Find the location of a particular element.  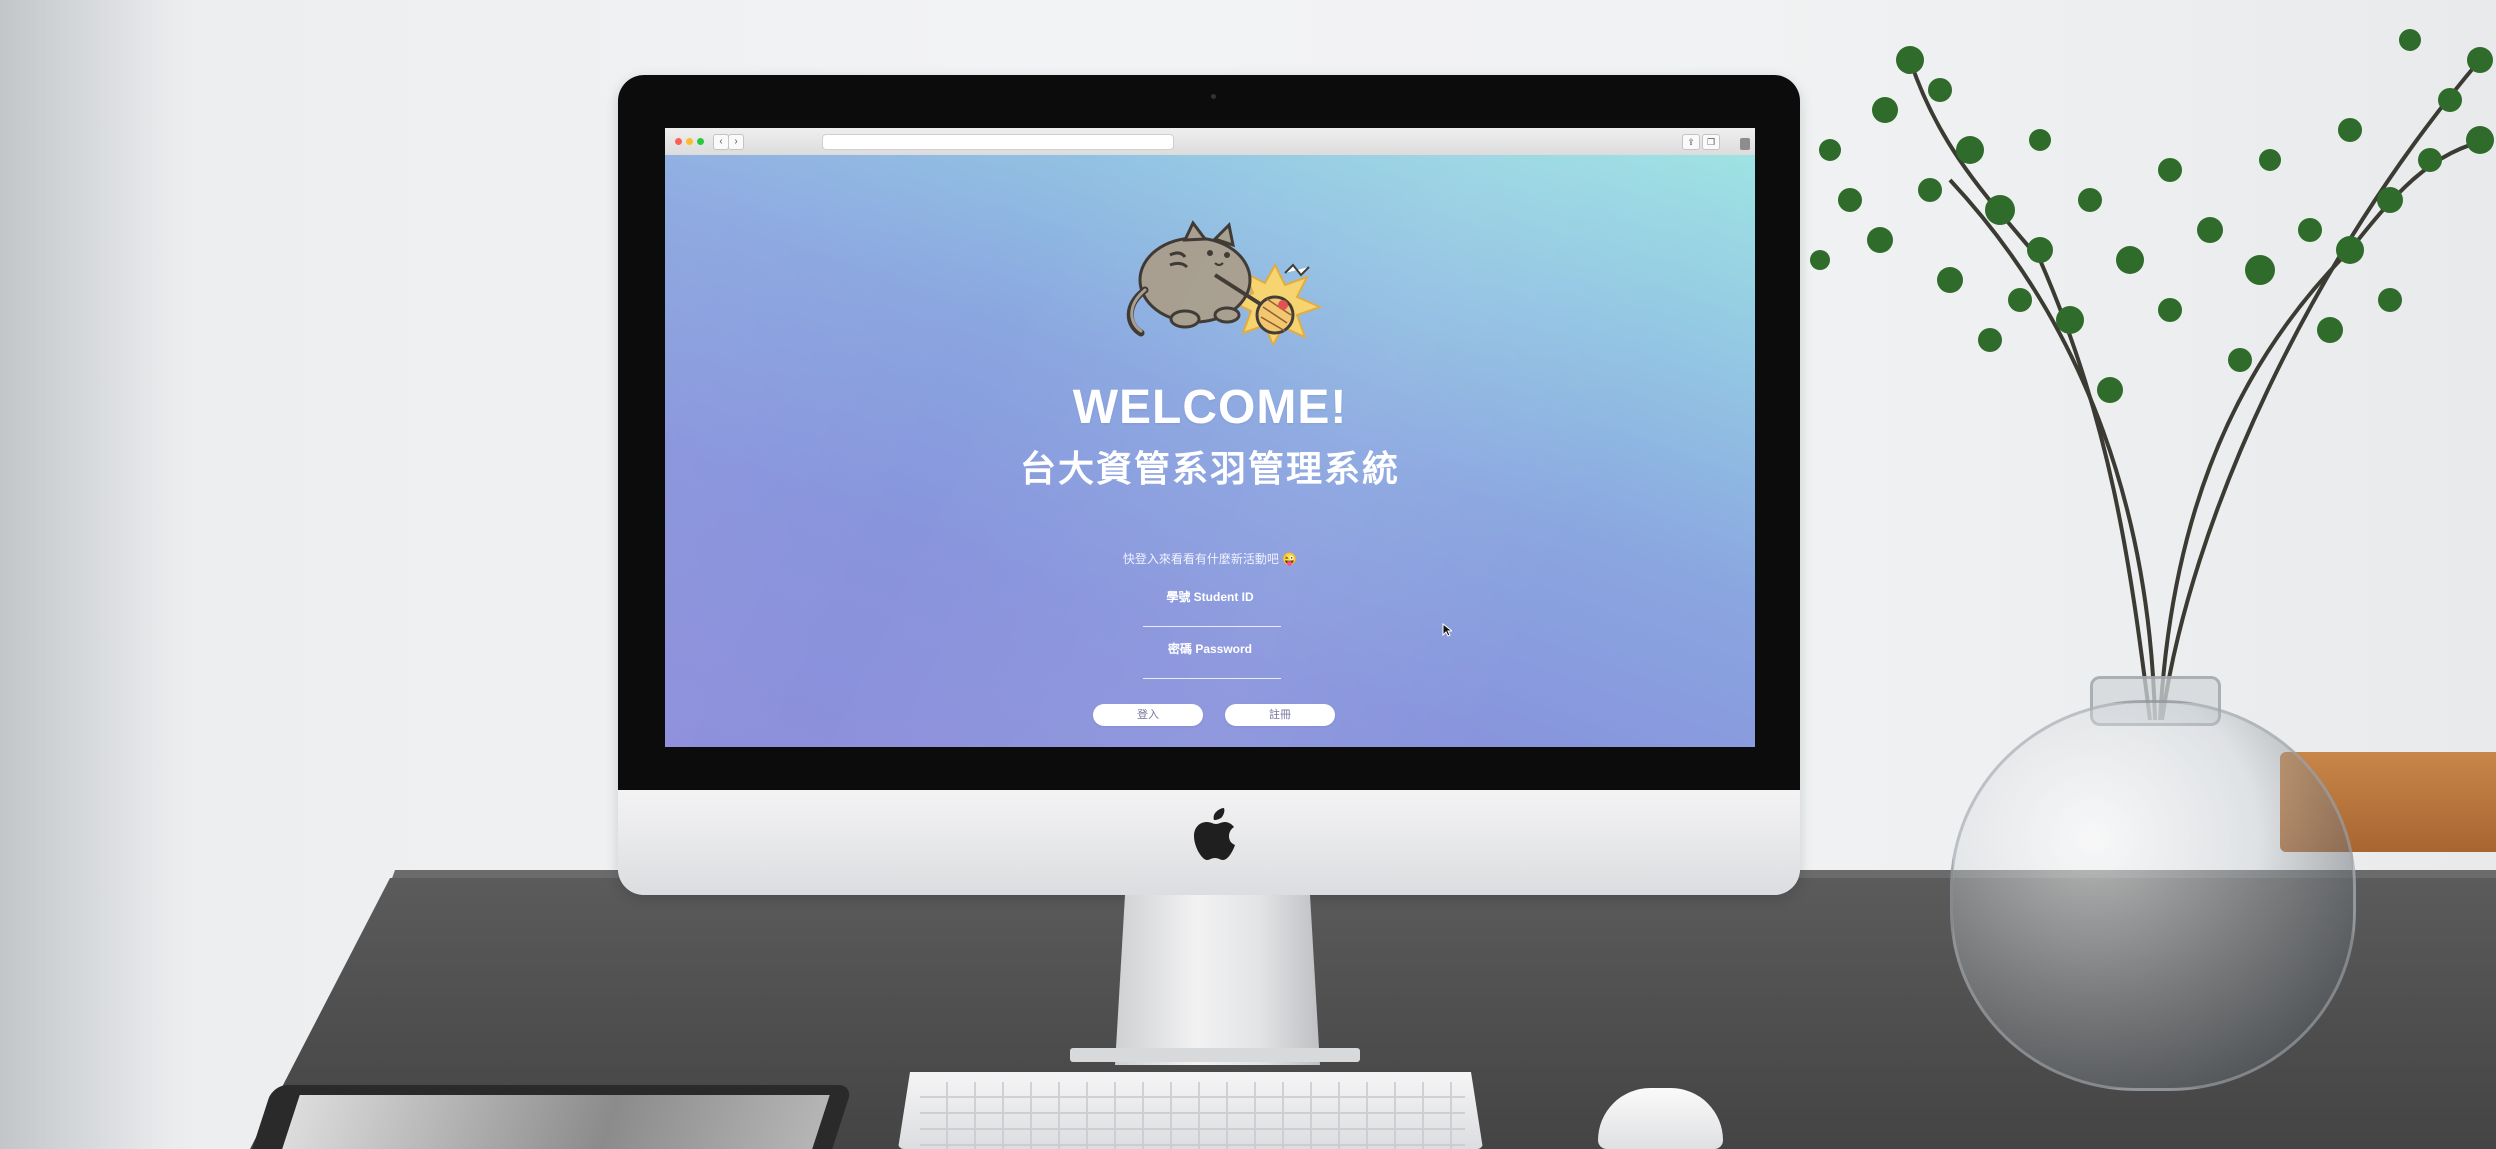

window-minimize-button is located at coordinates (689, 141).